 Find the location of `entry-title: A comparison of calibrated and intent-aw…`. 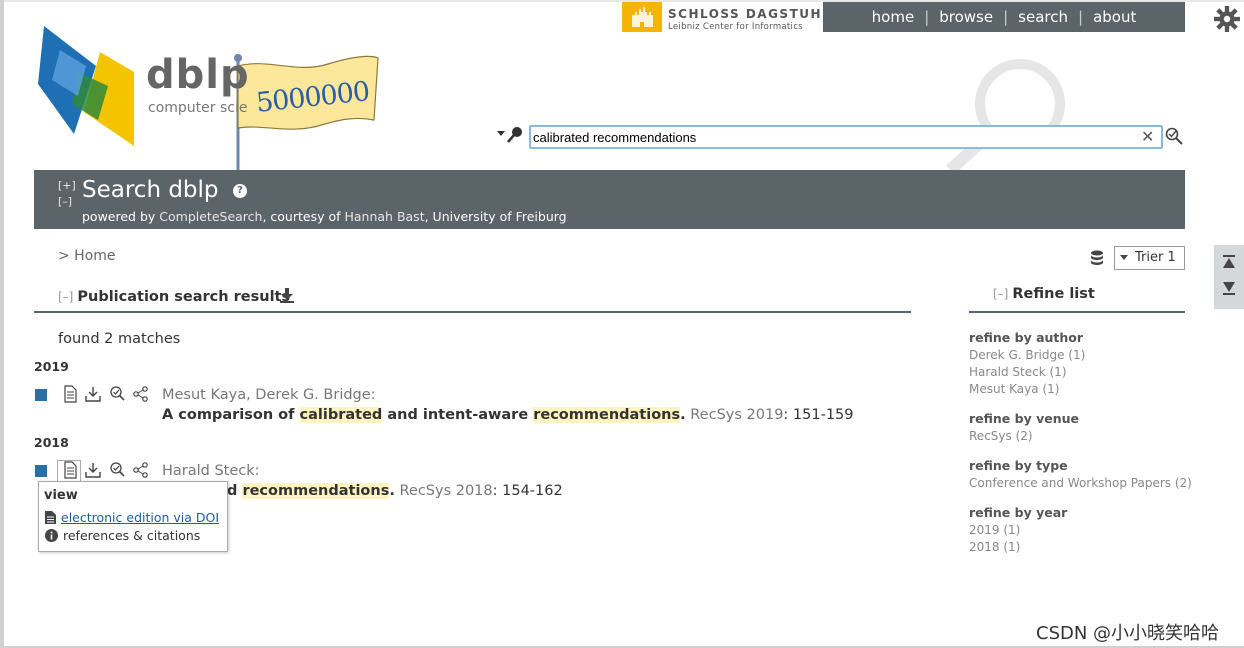

entry-title: A comparison of calibrated and intent-aw… is located at coordinates (508, 415).